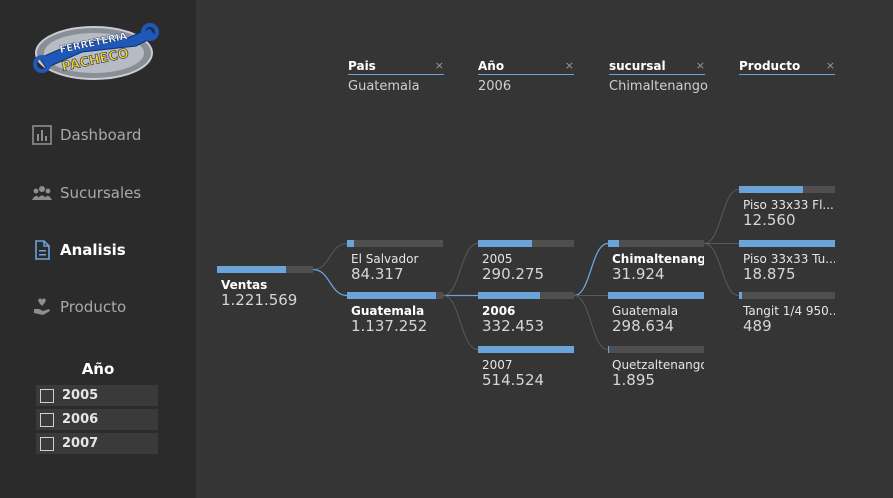 The height and width of the screenshot is (498, 893). What do you see at coordinates (513, 380) in the screenshot?
I see `node-value: 514.524` at bounding box center [513, 380].